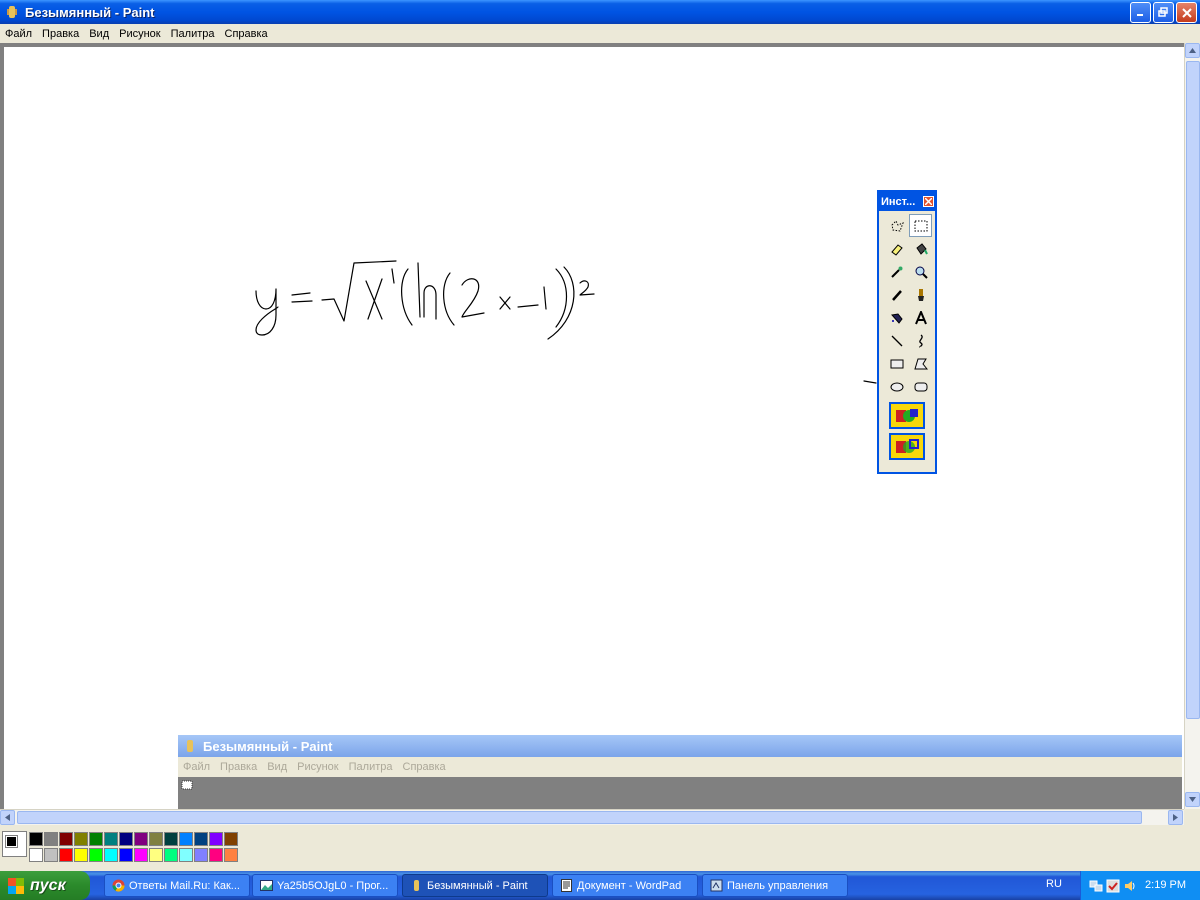 Image resolution: width=1200 pixels, height=900 pixels. Describe the element at coordinates (680, 793) in the screenshot. I see `second-window-workspace` at that location.